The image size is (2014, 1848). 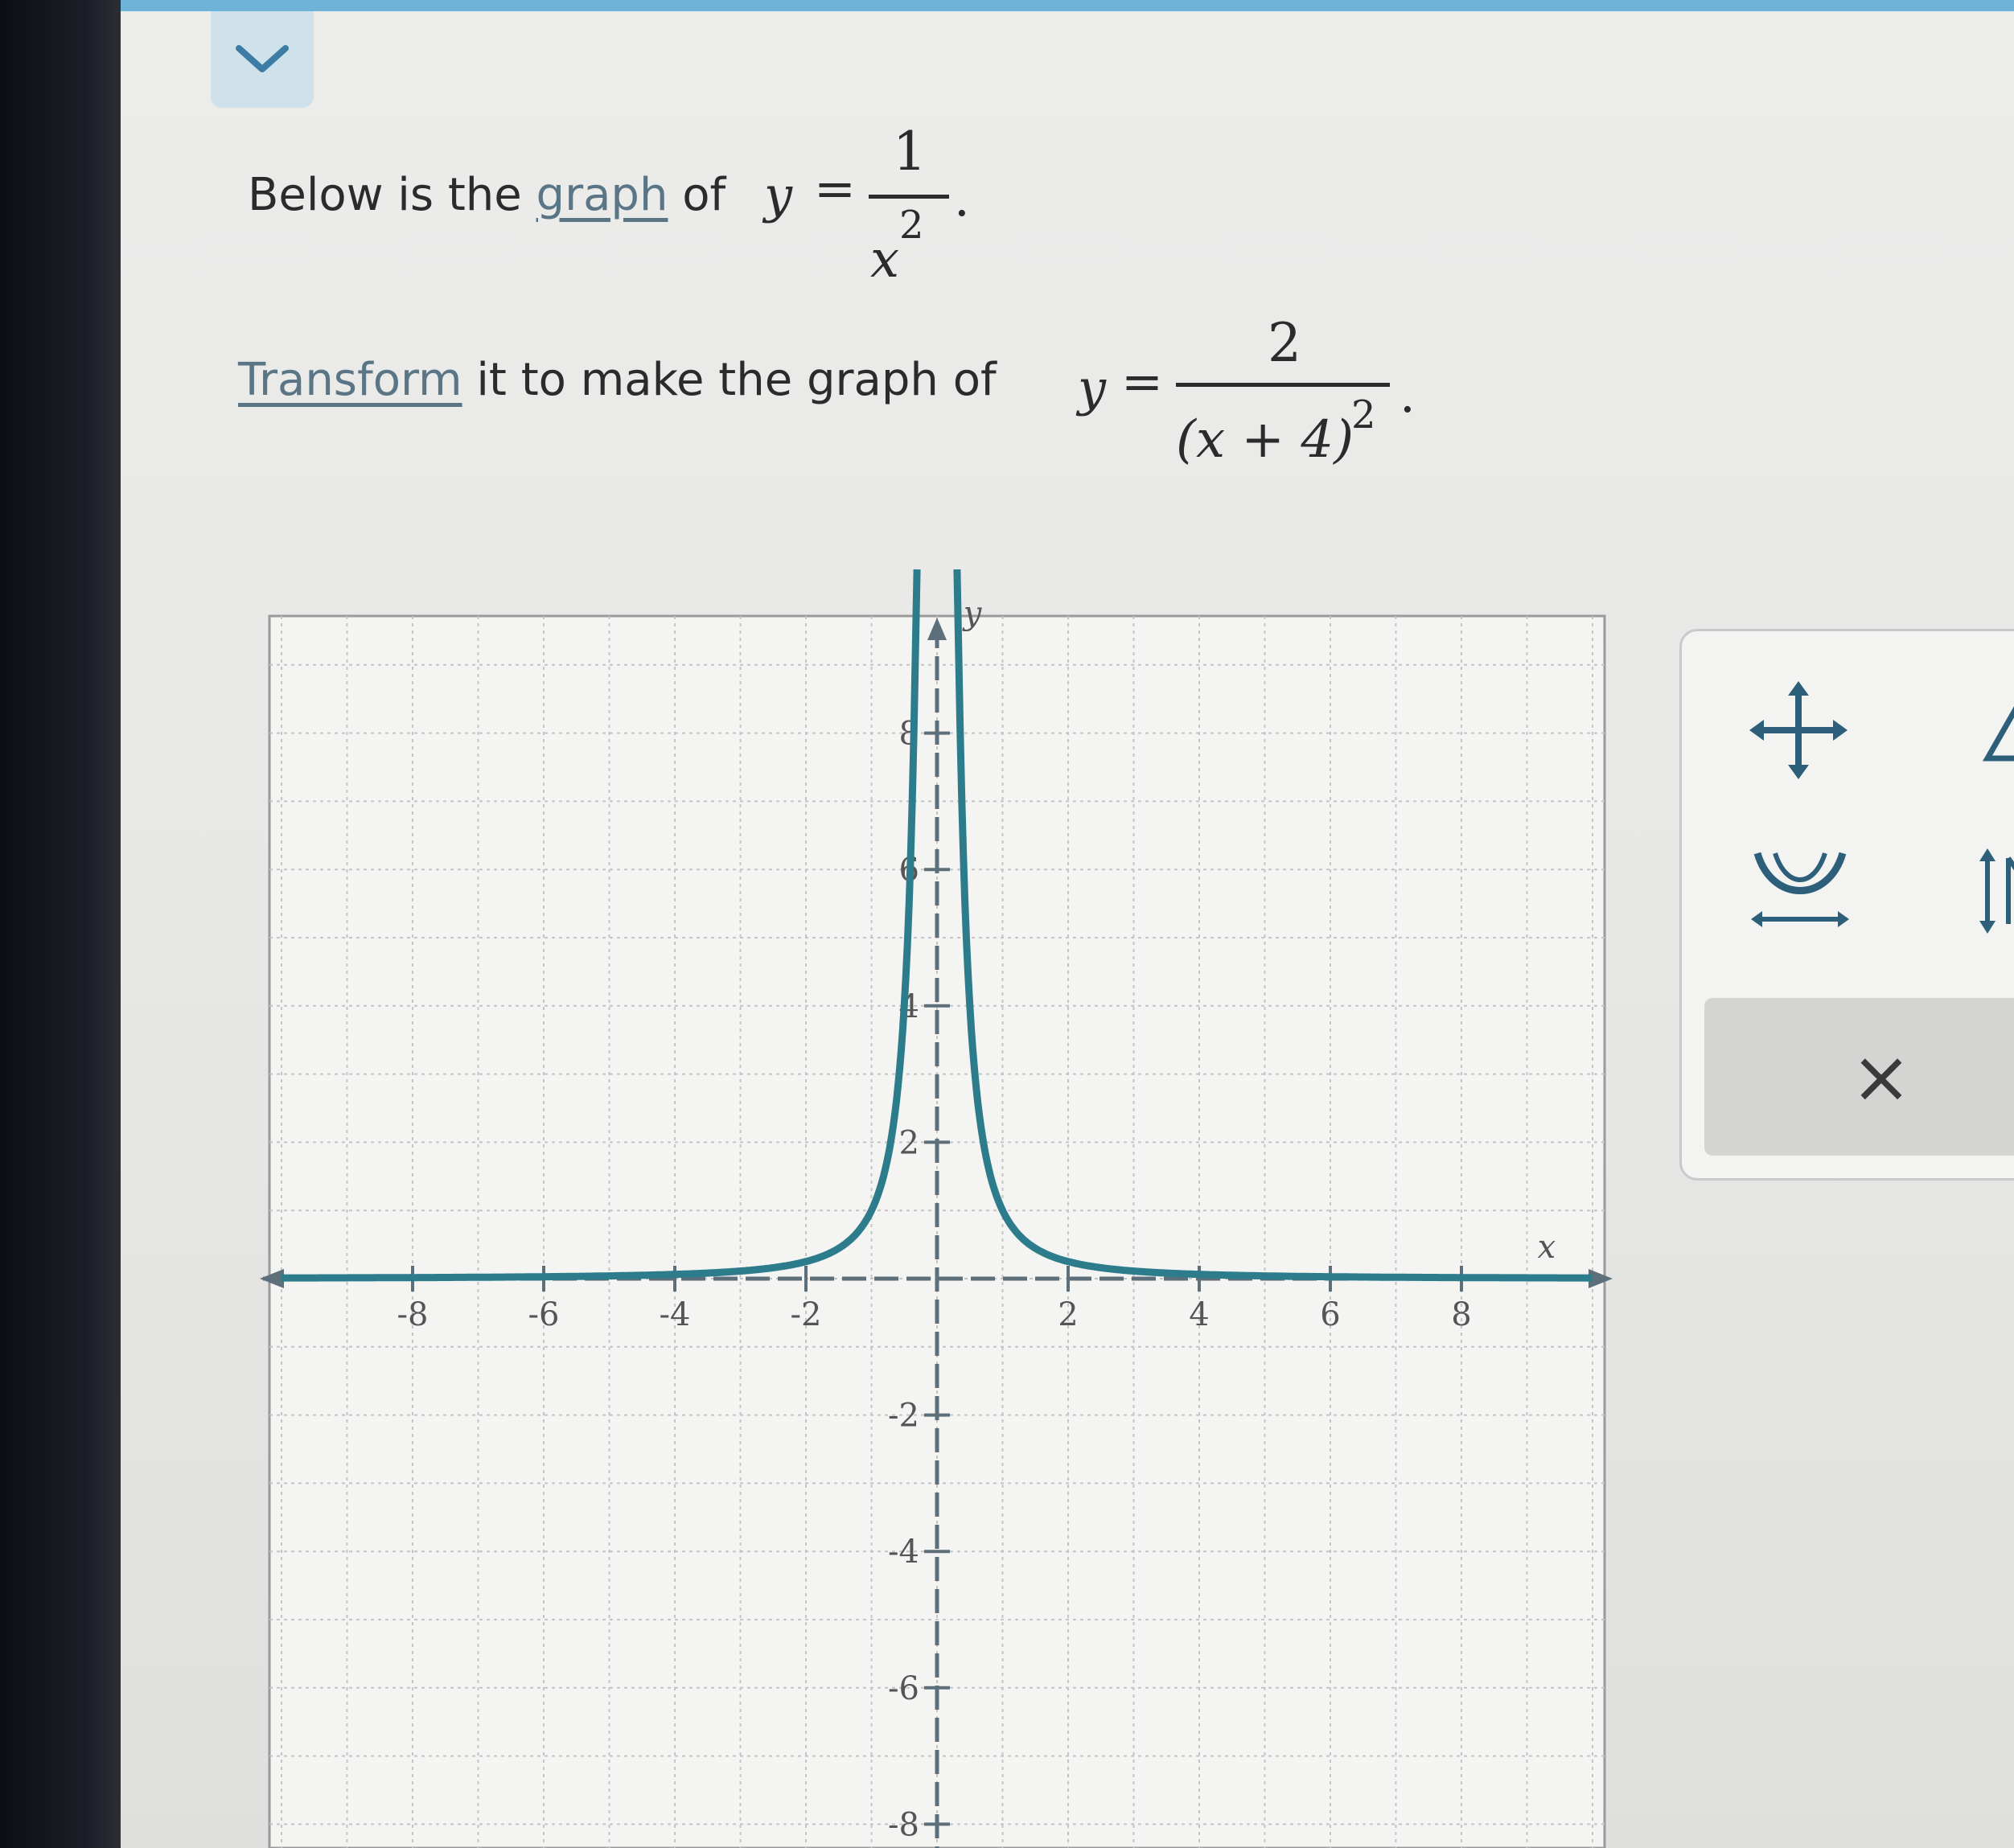 I want to click on vertical-stretch-icon, so click(x=1988, y=730).